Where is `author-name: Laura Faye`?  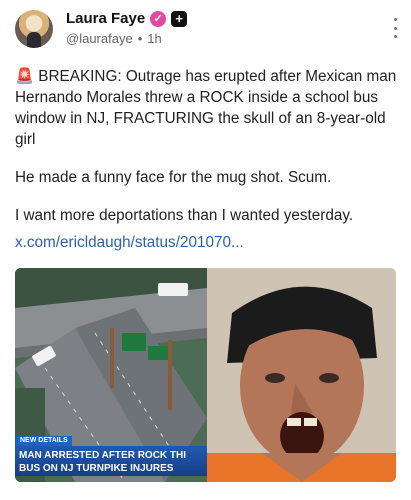 author-name: Laura Faye is located at coordinates (105, 18).